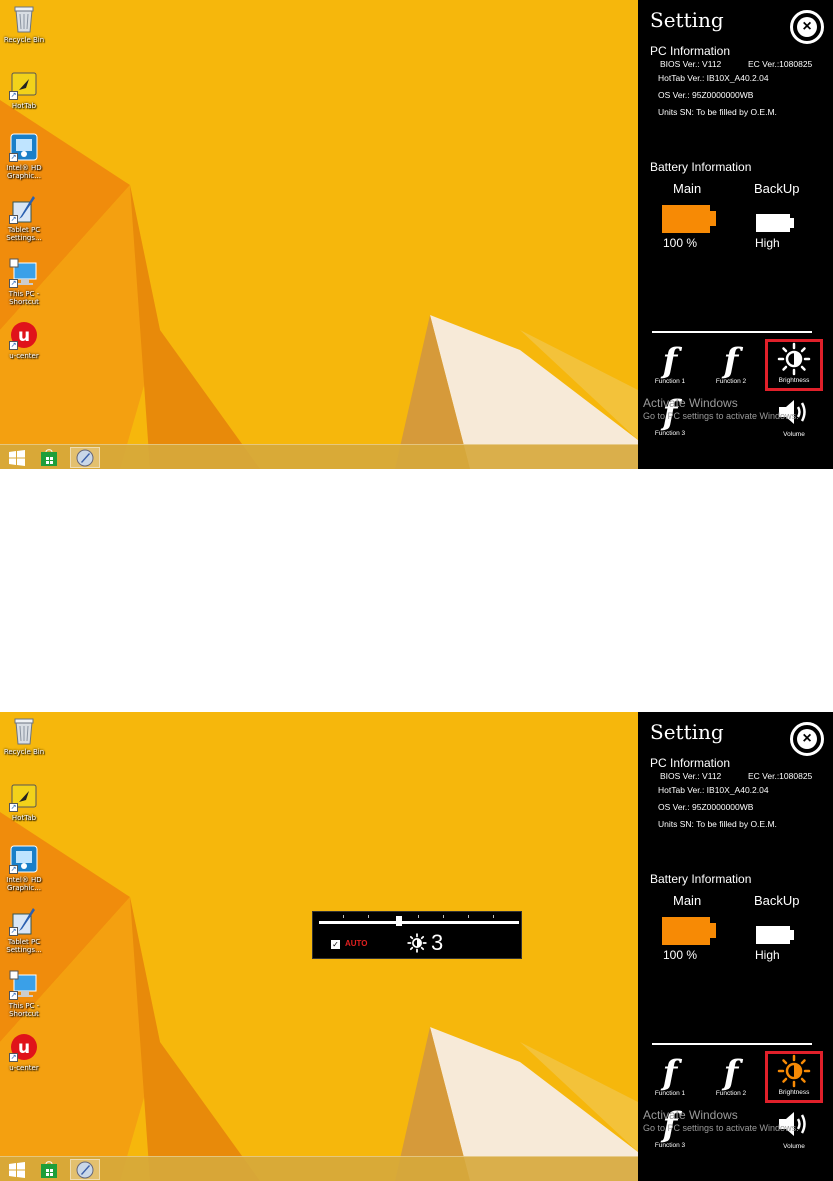 This screenshot has height=1181, width=833. Describe the element at coordinates (731, 1093) in the screenshot. I see `function-2-label: Function 2` at that location.